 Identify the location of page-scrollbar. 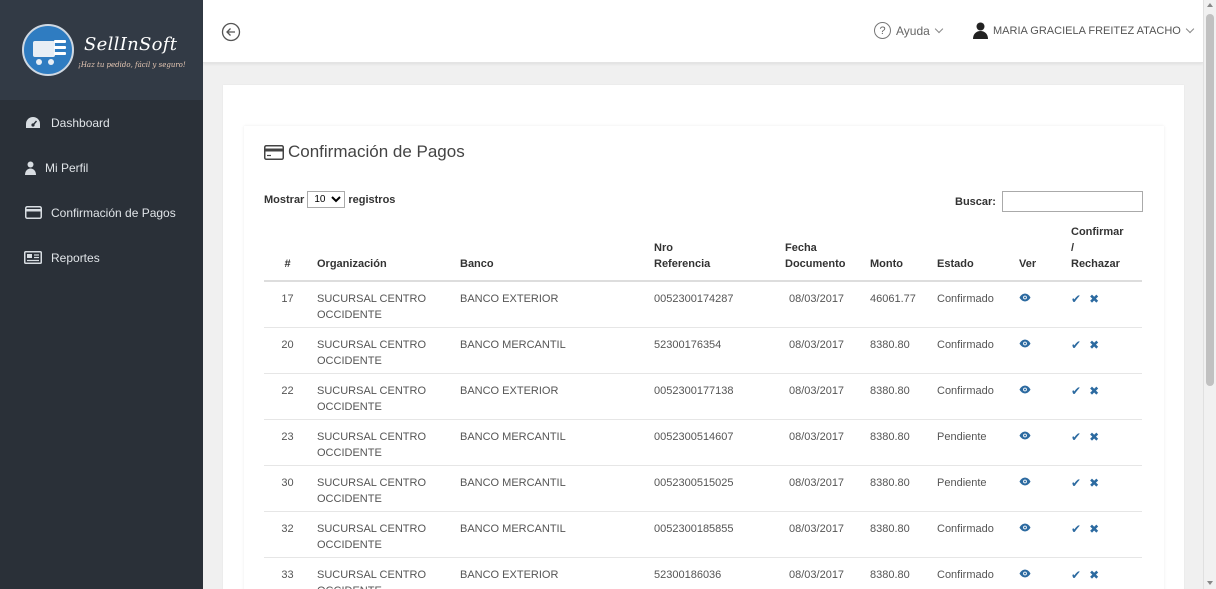
(1209, 294).